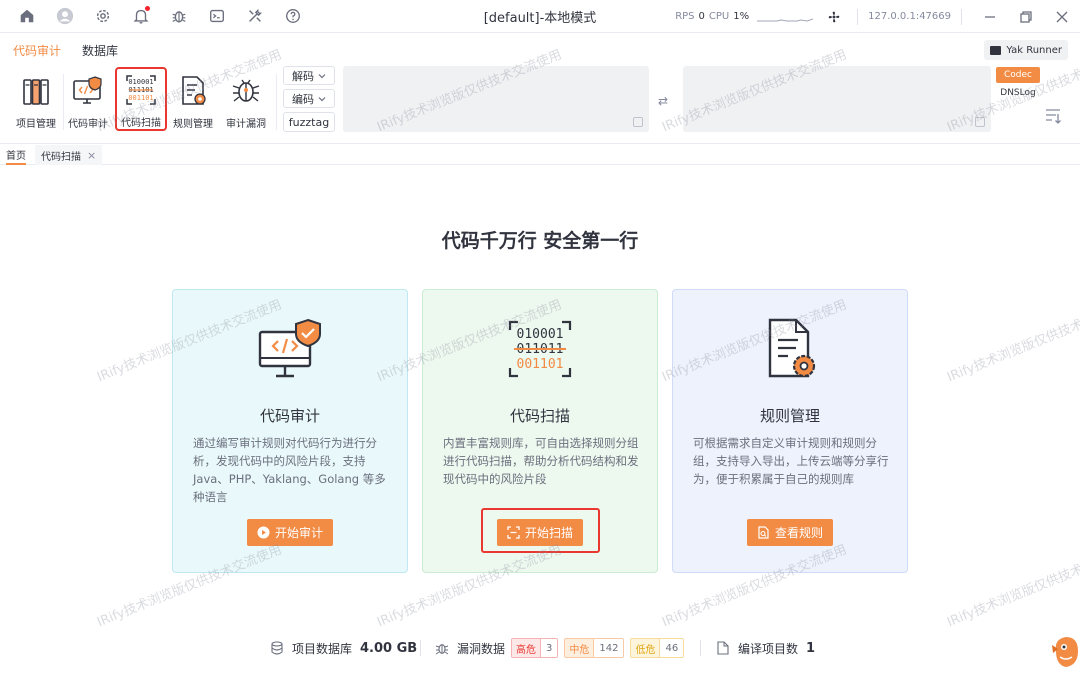 This screenshot has width=1080, height=679. Describe the element at coordinates (540, 530) in the screenshot. I see `highlight-box` at that location.